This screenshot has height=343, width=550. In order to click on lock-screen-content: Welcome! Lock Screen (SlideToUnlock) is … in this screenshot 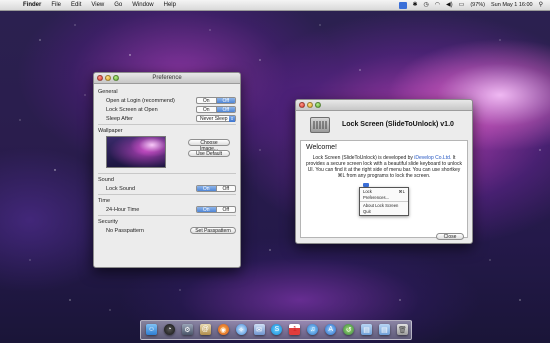, I will do `click(384, 189)`.